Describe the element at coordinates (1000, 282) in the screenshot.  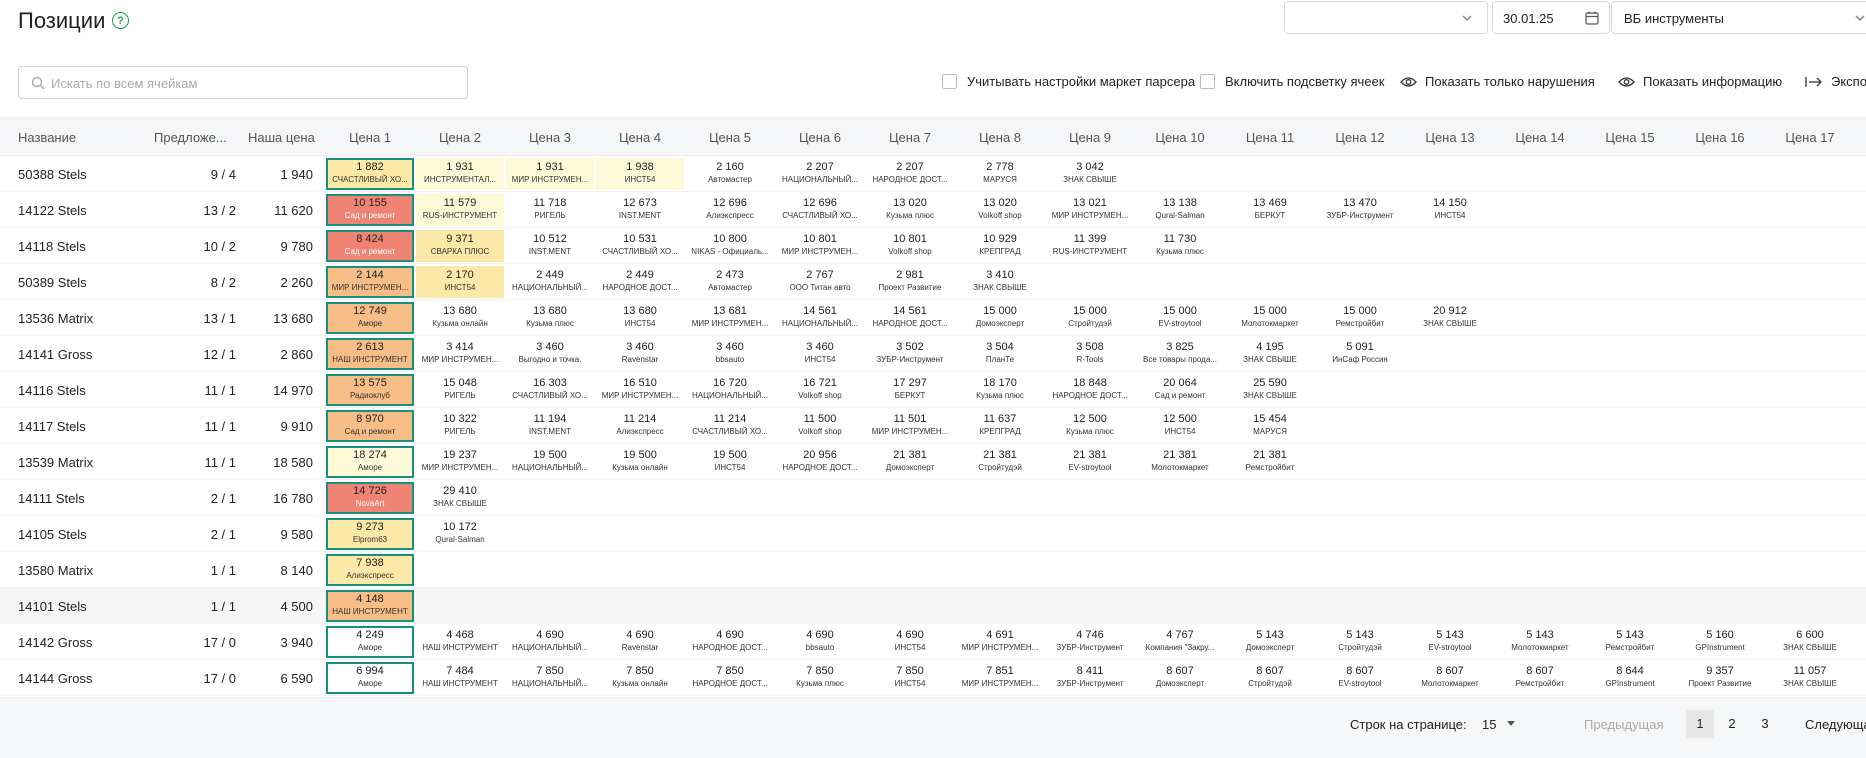
I see `price-cell: 3 410 ЗНАК СВЫШЕ` at that location.